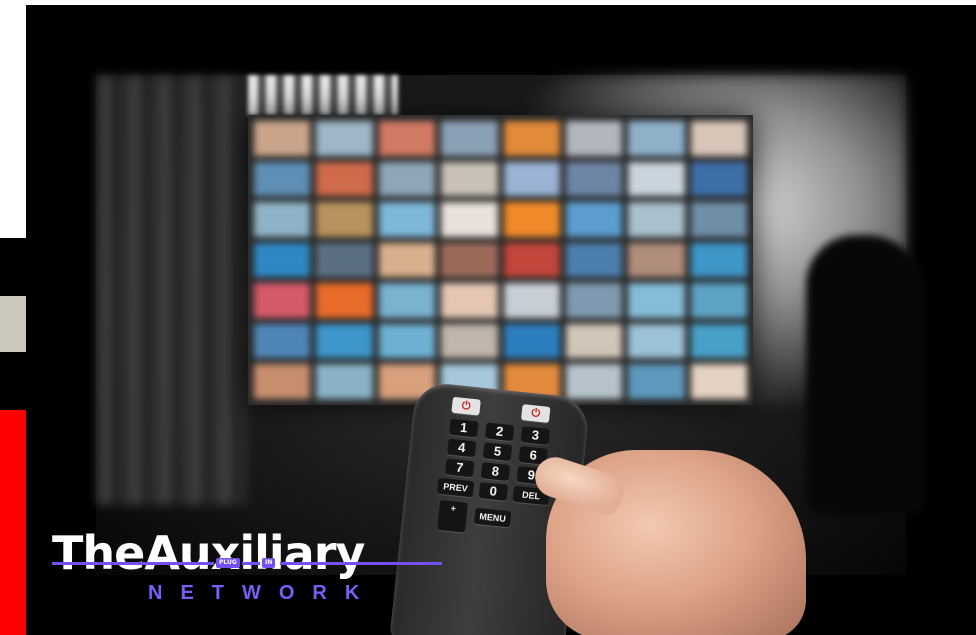 Image resolution: width=976 pixels, height=635 pixels. What do you see at coordinates (13, 119) in the screenshot?
I see `edge-strip-white` at bounding box center [13, 119].